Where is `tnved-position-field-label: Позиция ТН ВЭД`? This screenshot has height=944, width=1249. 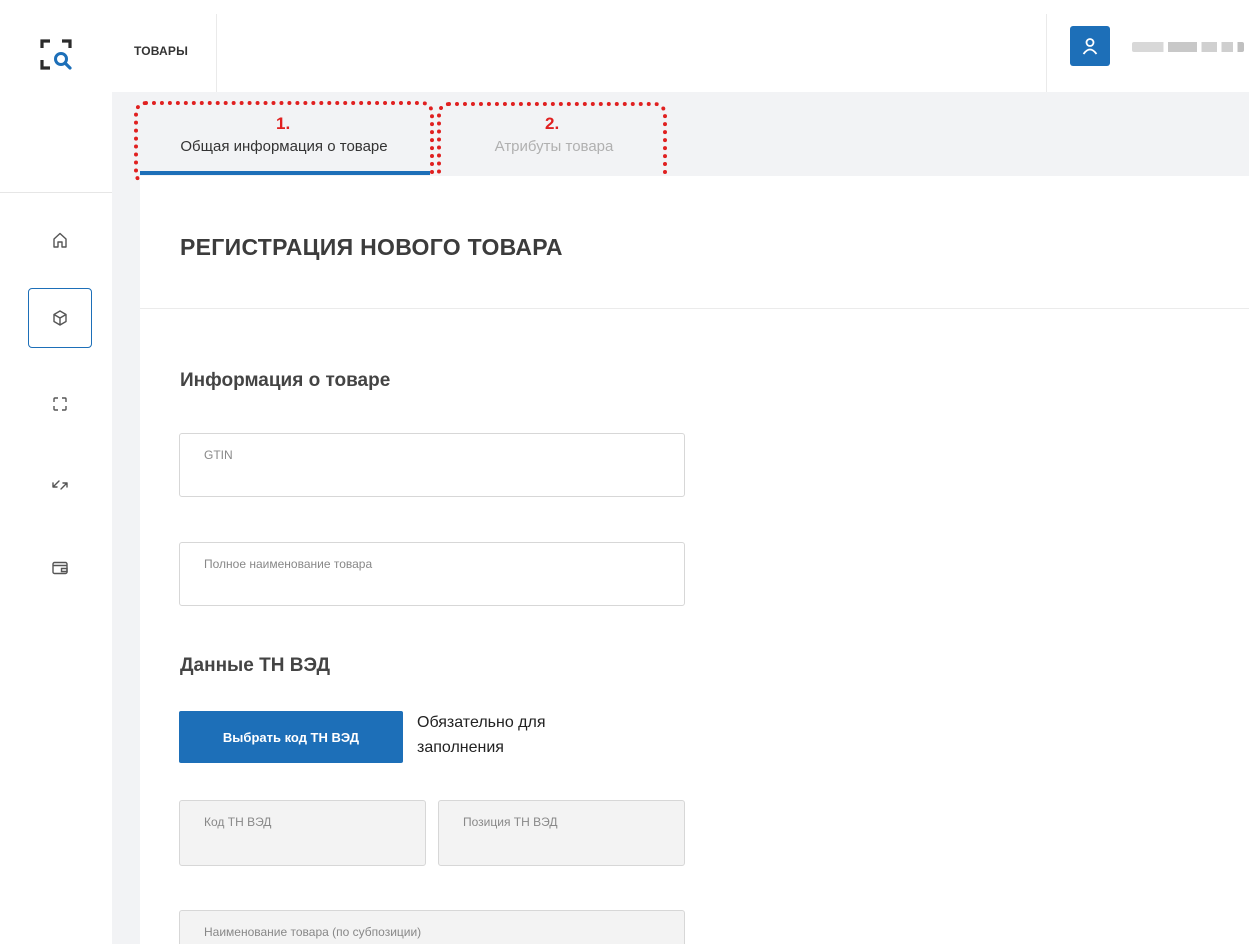 tnved-position-field-label: Позиция ТН ВЭД is located at coordinates (510, 822).